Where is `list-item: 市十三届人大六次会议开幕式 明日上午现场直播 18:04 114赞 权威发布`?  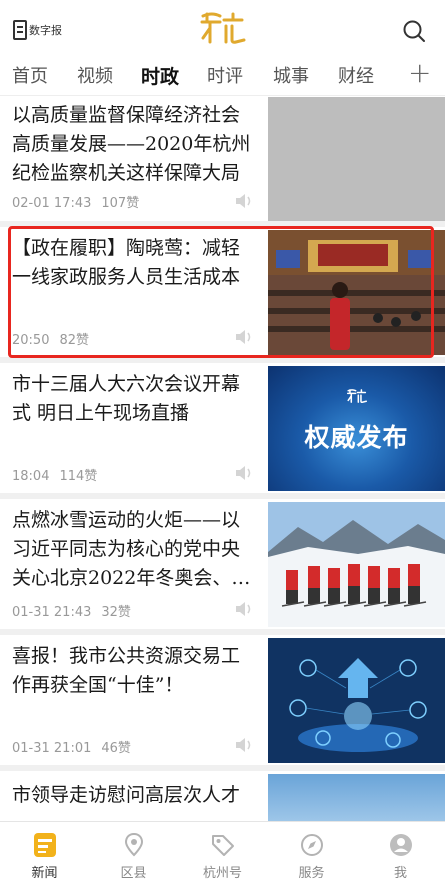
list-item: 市十三届人大六次会议开幕式 明日上午现场直播 18:04 114赞 权威发布 is located at coordinates (222, 428).